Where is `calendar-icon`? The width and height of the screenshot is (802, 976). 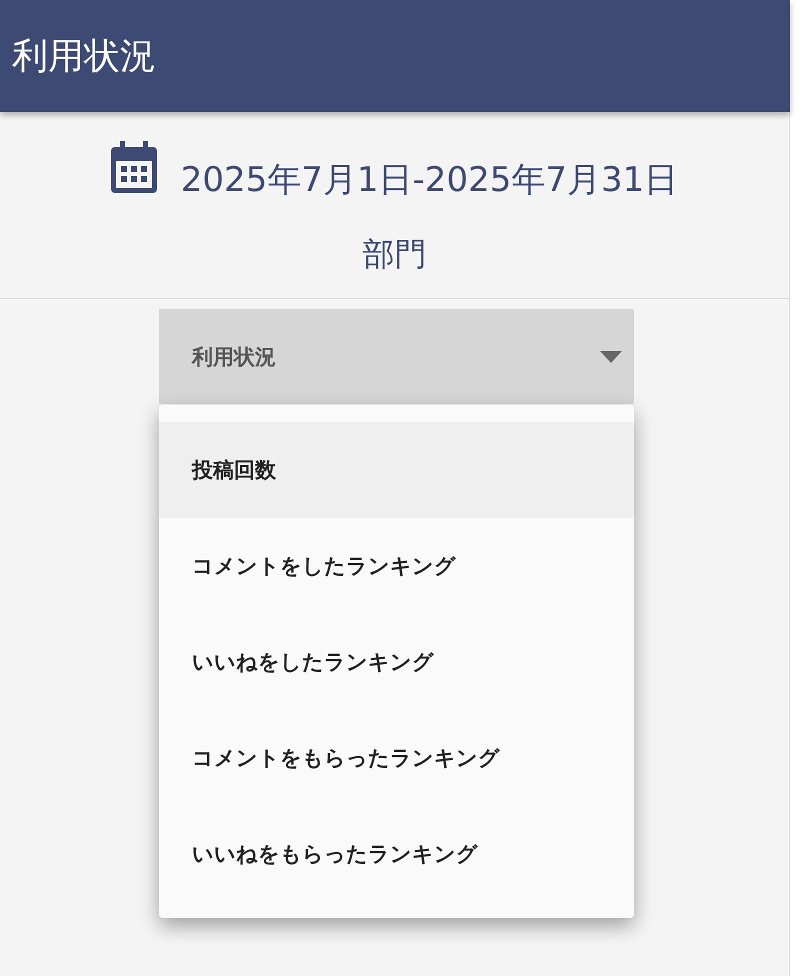
calendar-icon is located at coordinates (133, 167).